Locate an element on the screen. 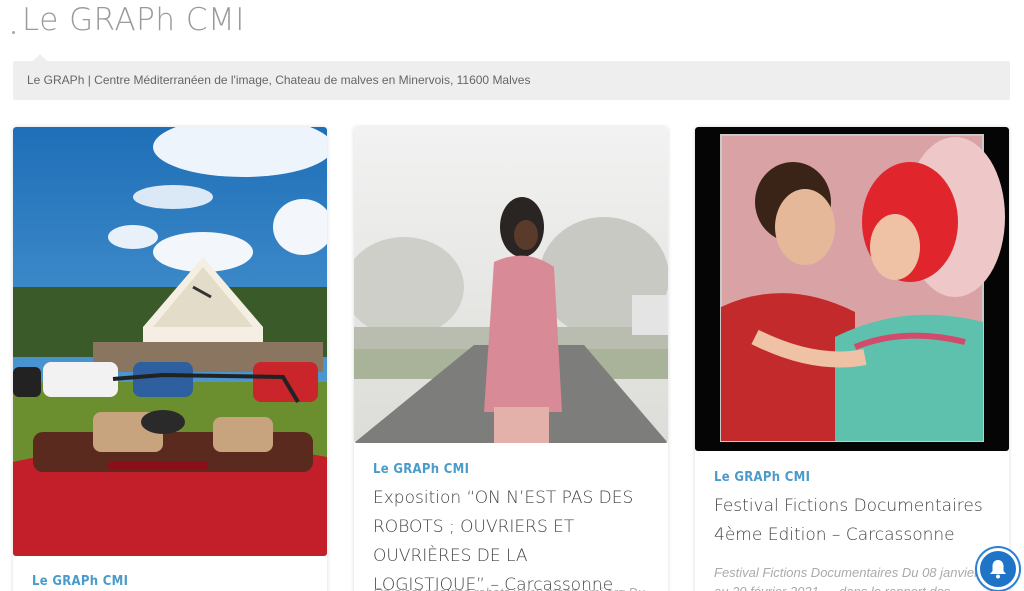  page-title: Le GRAPh CMI is located at coordinates (133, 20).